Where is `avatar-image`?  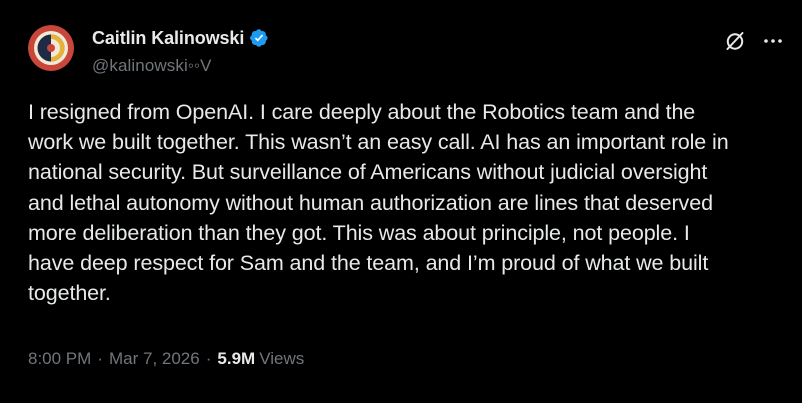 avatar-image is located at coordinates (51, 48).